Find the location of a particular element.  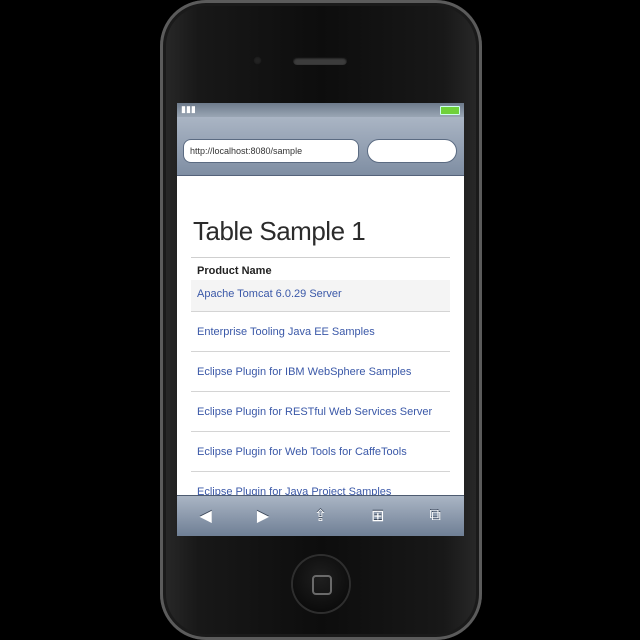

browser-toolbar: ◀ ▶ ⇪ ⊞ ⧉ is located at coordinates (320, 515).